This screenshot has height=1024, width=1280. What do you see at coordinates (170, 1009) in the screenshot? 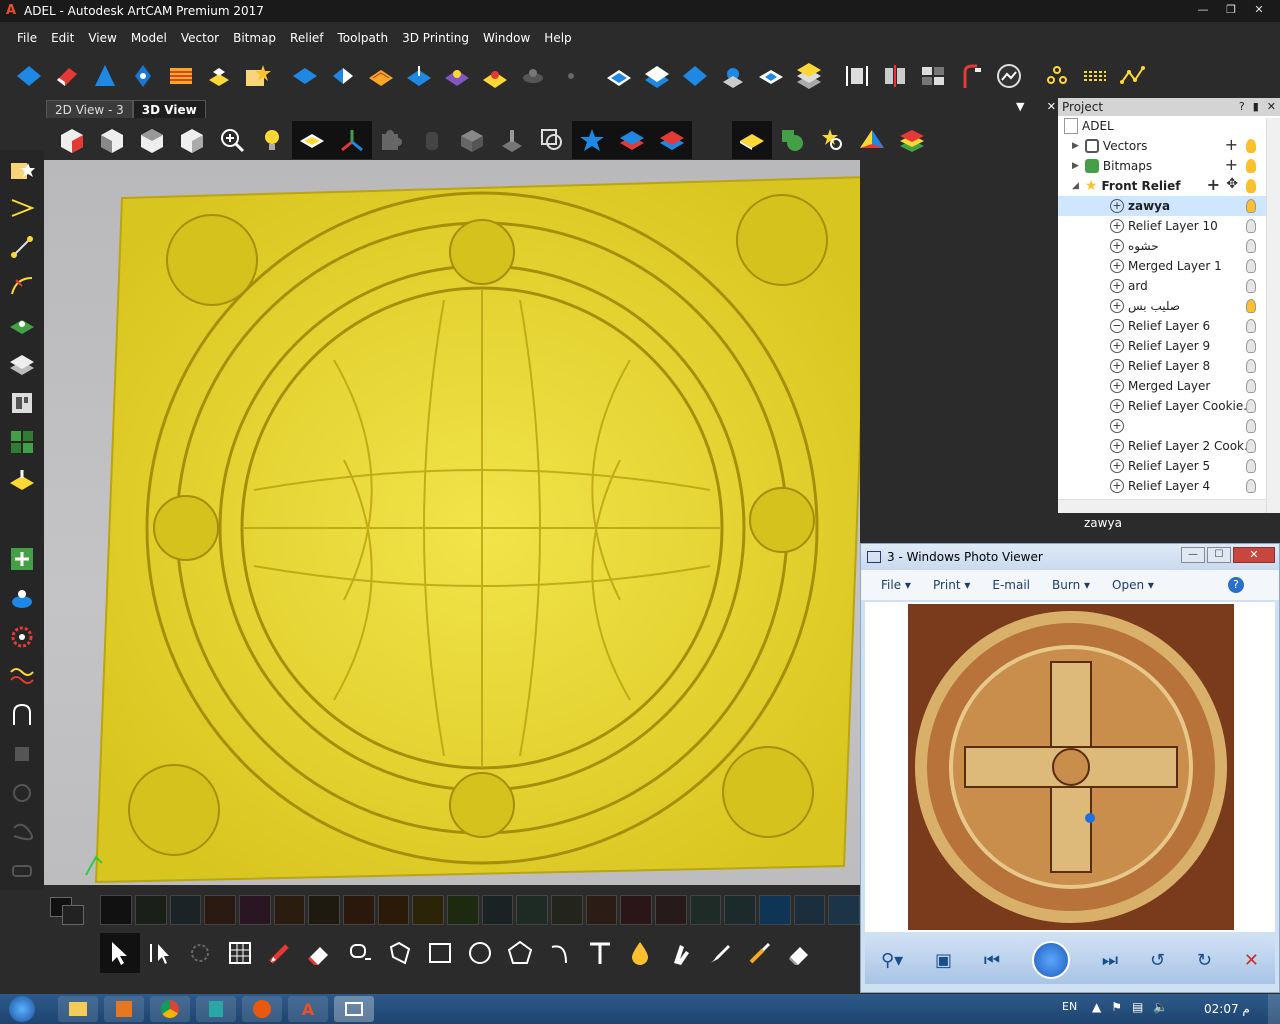
I see `taskbar-chrome-icon` at bounding box center [170, 1009].